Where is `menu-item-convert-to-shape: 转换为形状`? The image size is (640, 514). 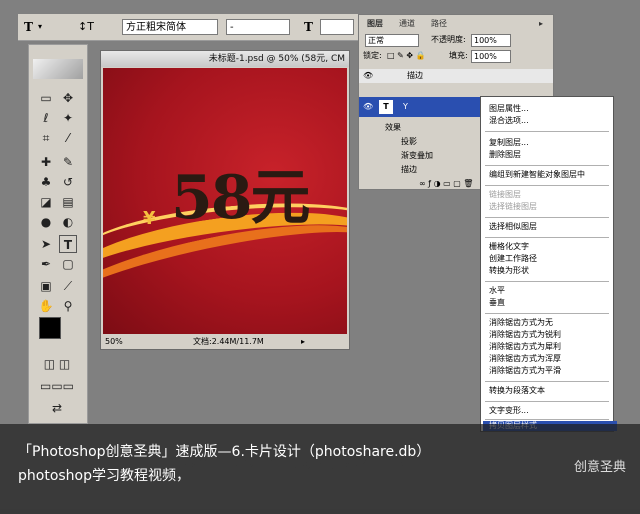 menu-item-convert-to-shape: 转换为形状 is located at coordinates (551, 271).